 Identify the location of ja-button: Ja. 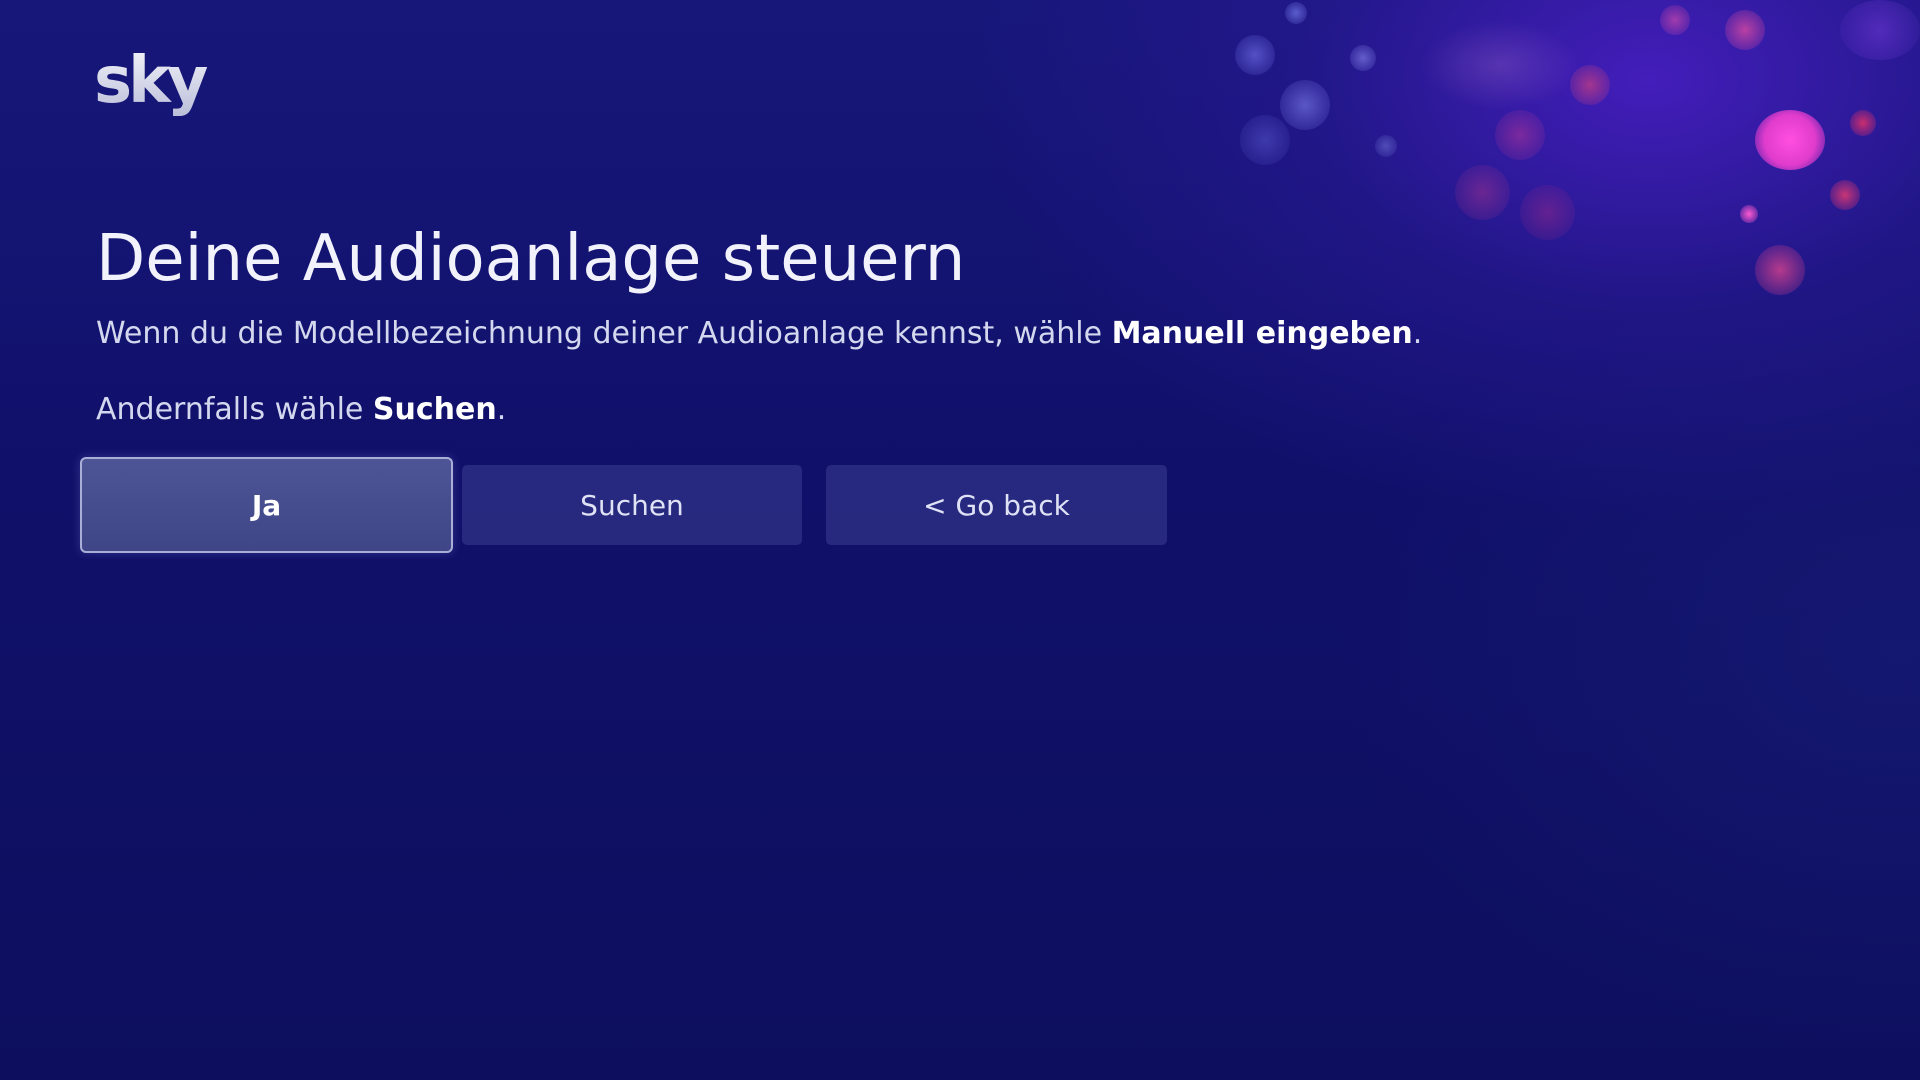
(266, 505).